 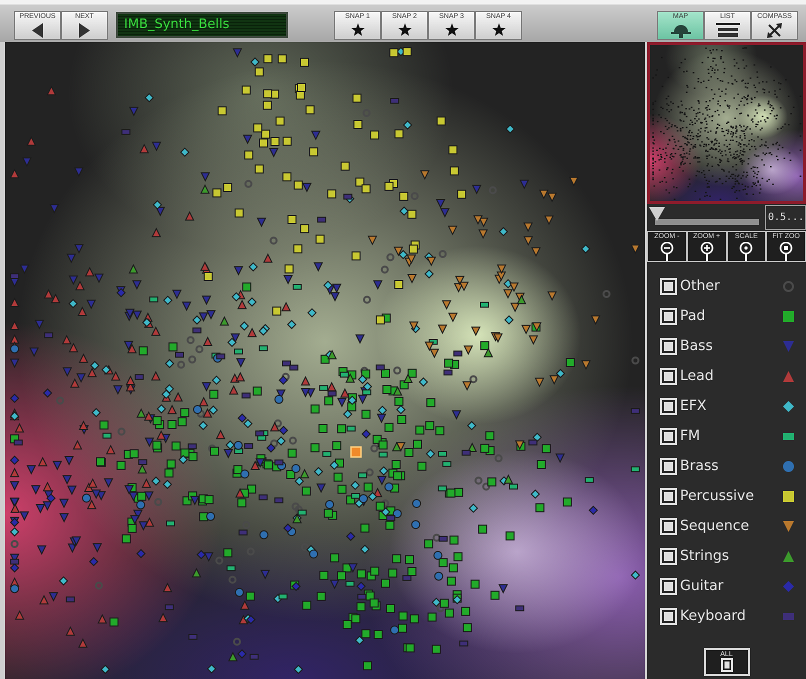 I want to click on left-triangle-icon, so click(x=37, y=30).